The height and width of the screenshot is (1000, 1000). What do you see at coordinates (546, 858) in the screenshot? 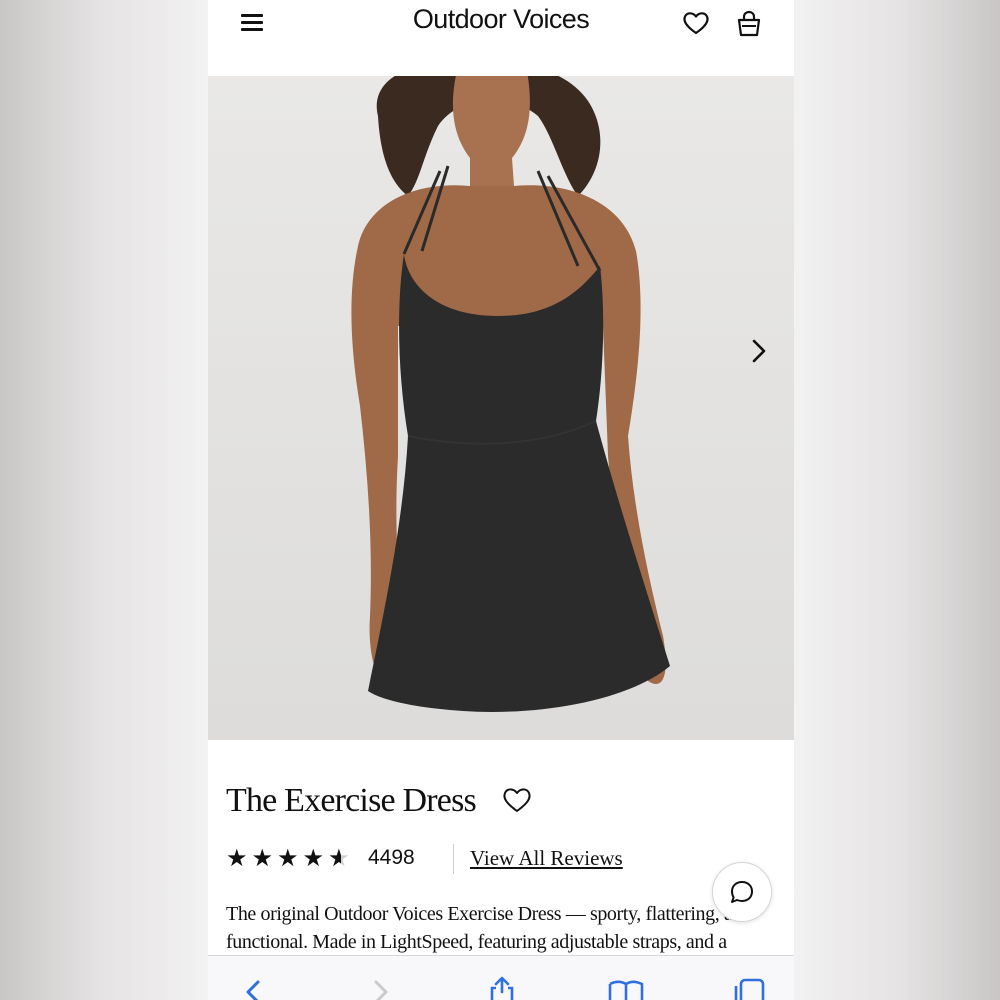
I see `view-all-reviews-link: View All Reviews` at bounding box center [546, 858].